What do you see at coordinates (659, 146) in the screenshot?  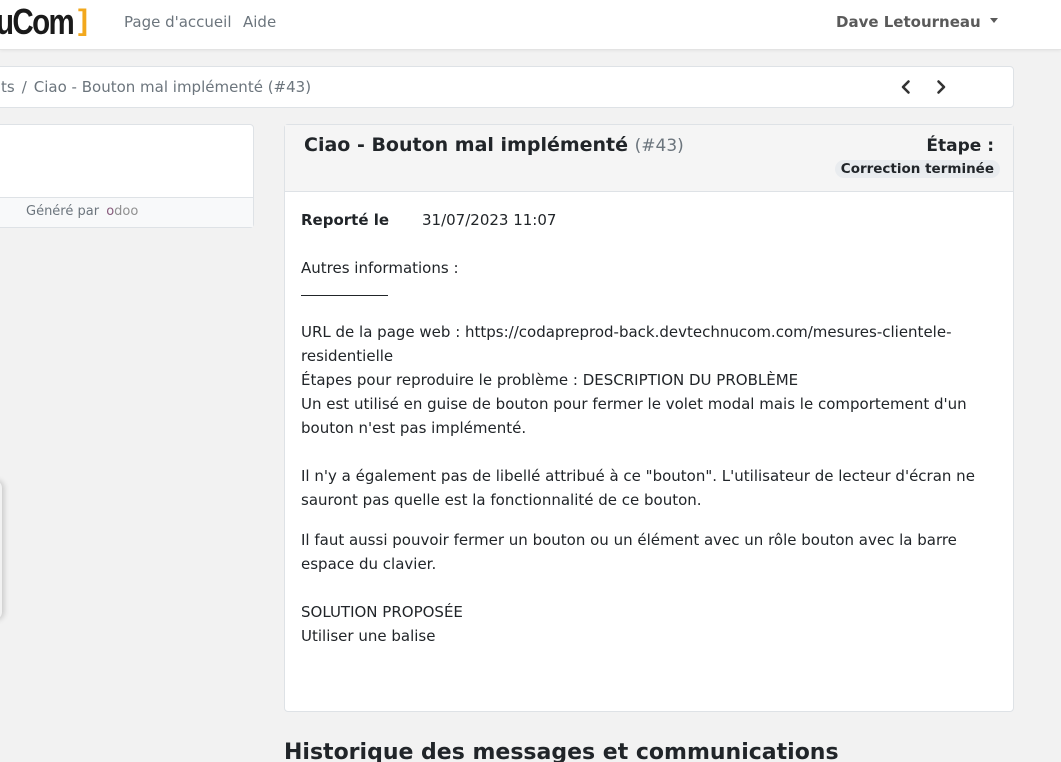 I see `task-reference: (#43)` at bounding box center [659, 146].